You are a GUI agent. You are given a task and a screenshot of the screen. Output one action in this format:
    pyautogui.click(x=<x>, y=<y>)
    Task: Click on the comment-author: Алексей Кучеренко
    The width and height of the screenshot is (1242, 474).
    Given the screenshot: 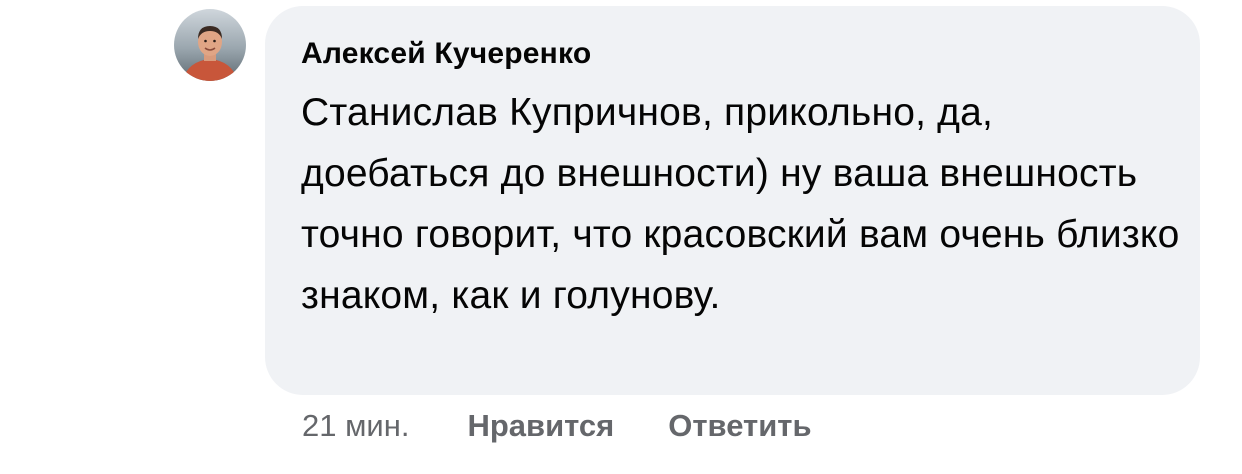 What is the action you would take?
    pyautogui.click(x=735, y=54)
    